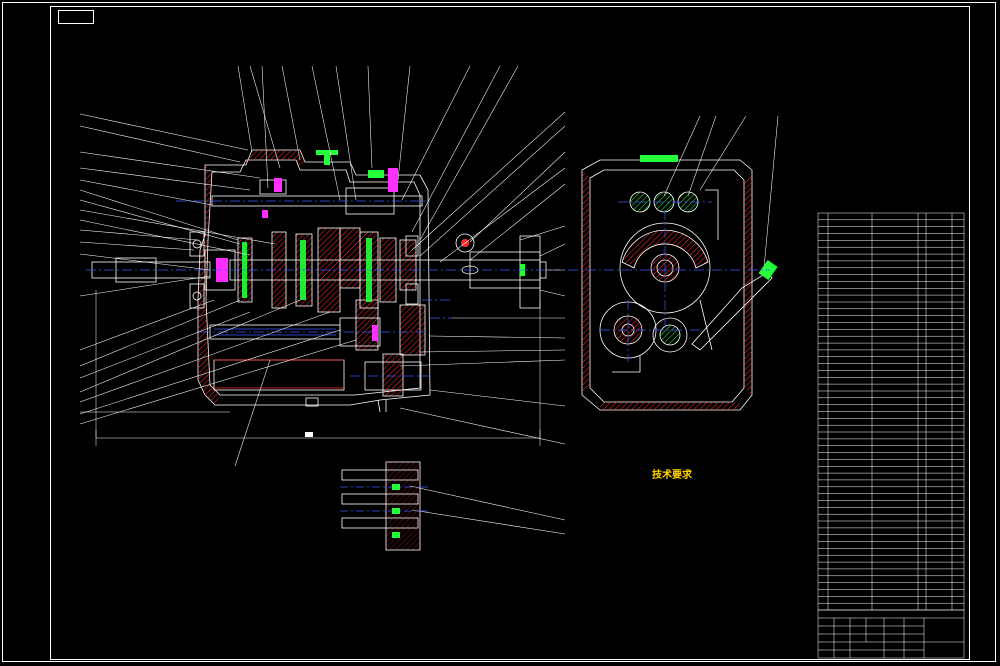 The image size is (1000, 666). I want to click on dimension-lines, so click(310, 368).